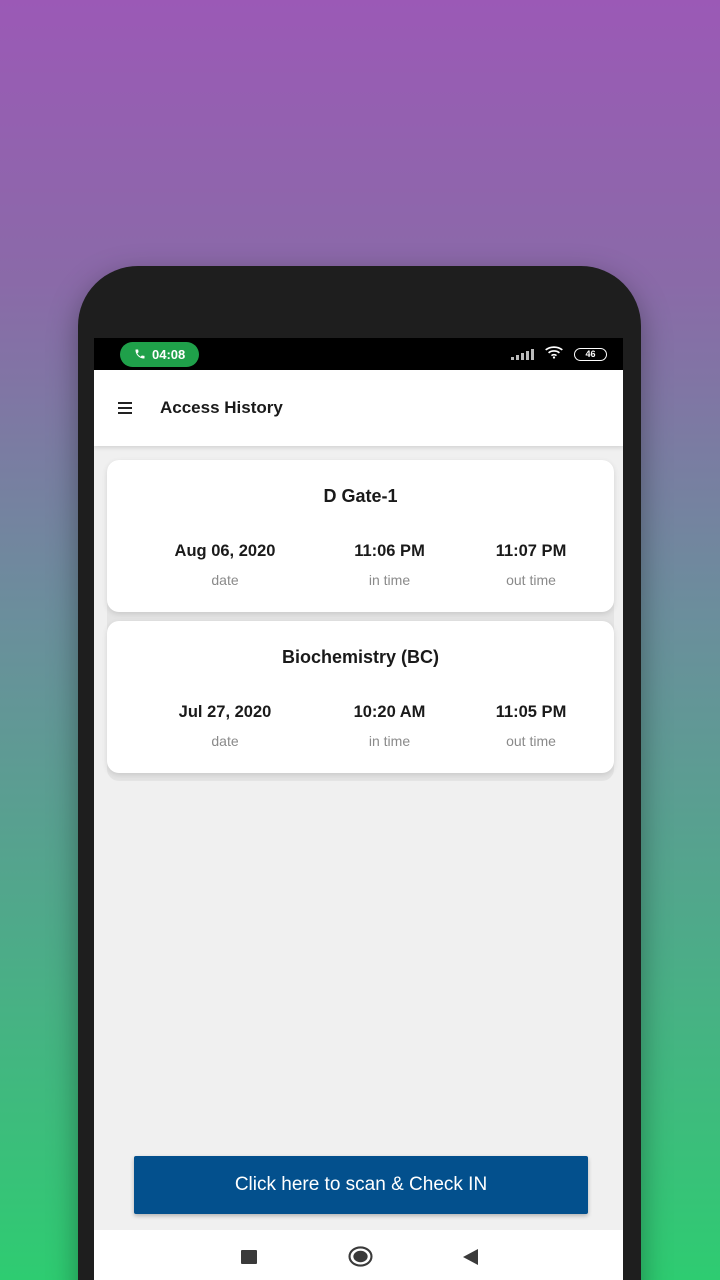 Image resolution: width=720 pixels, height=1280 pixels. What do you see at coordinates (389, 565) in the screenshot?
I see `in-time-column: 11:06 PM in time` at bounding box center [389, 565].